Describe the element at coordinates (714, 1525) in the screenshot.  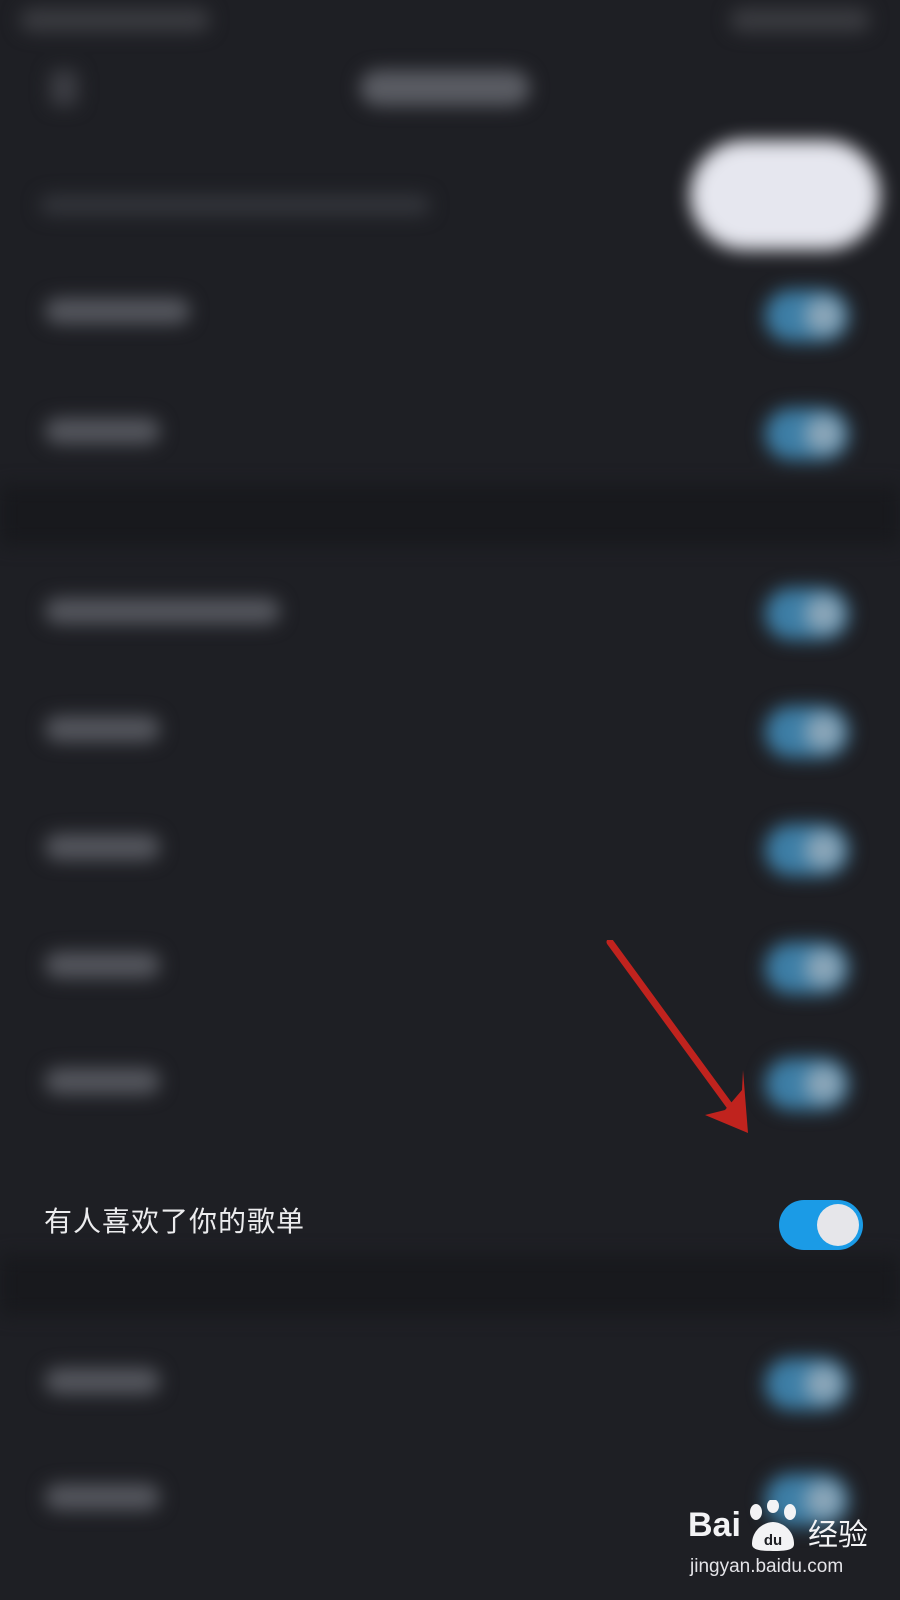
I see `watermark-brand: Bai` at that location.